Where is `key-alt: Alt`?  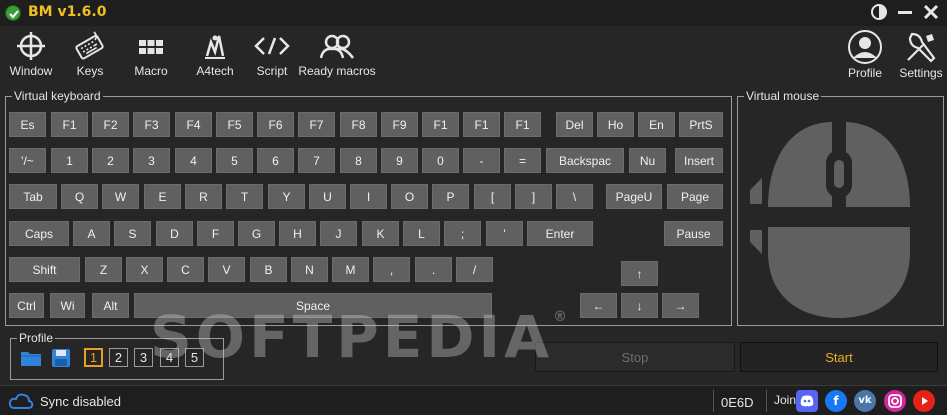 key-alt: Alt is located at coordinates (110, 305).